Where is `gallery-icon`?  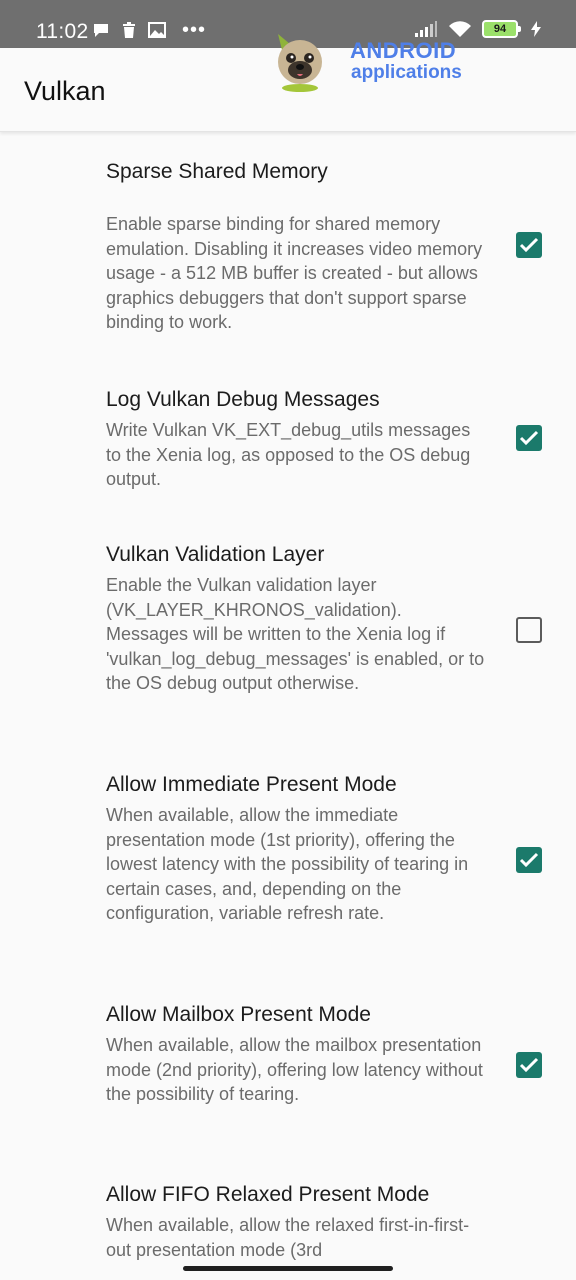
gallery-icon is located at coordinates (157, 30).